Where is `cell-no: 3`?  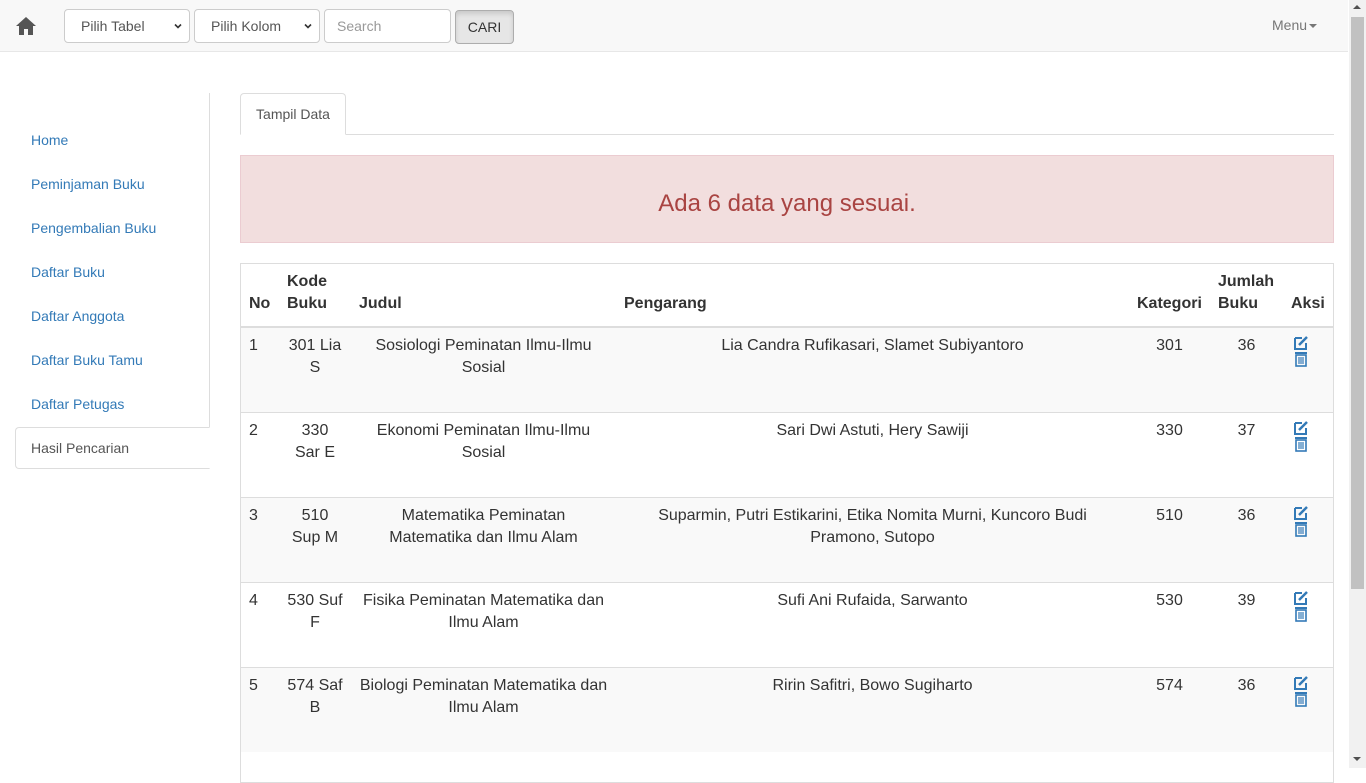
cell-no: 3 is located at coordinates (260, 539).